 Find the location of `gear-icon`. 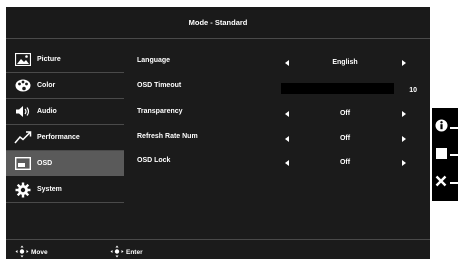

gear-icon is located at coordinates (23, 189).